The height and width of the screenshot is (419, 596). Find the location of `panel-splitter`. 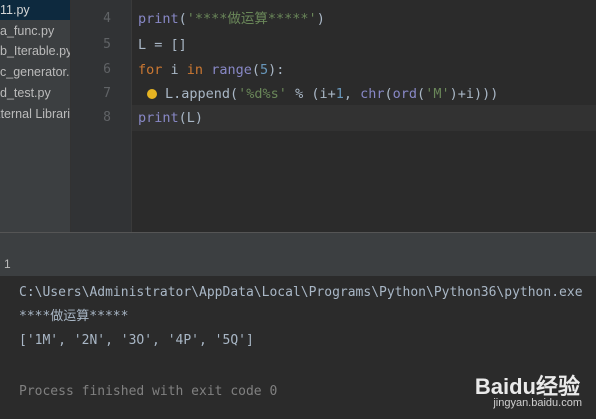

panel-splitter is located at coordinates (298, 242).